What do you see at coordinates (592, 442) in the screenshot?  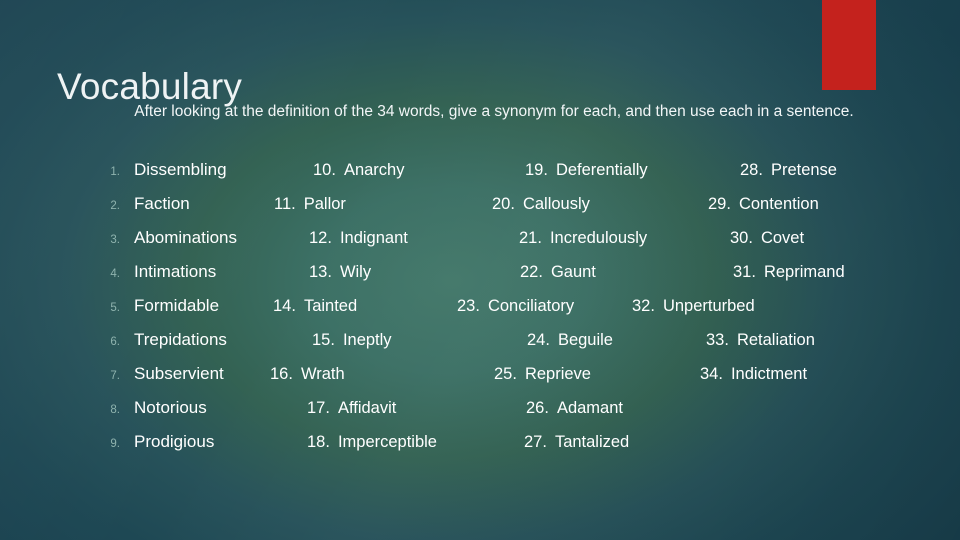 I see `word-label: Tantalized` at bounding box center [592, 442].